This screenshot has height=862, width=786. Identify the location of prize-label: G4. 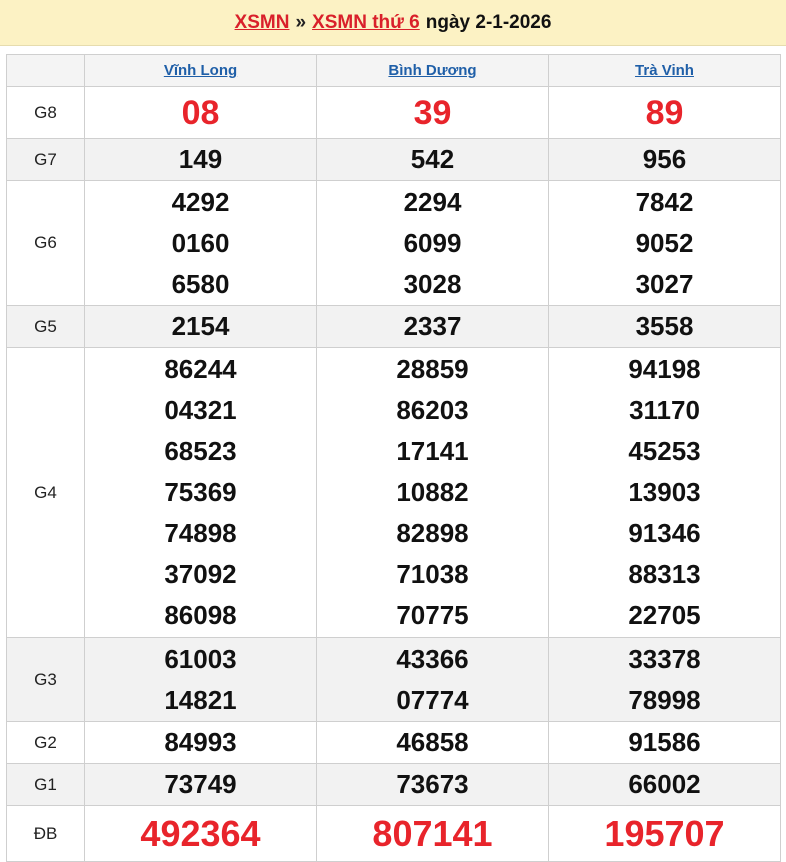
(45, 492).